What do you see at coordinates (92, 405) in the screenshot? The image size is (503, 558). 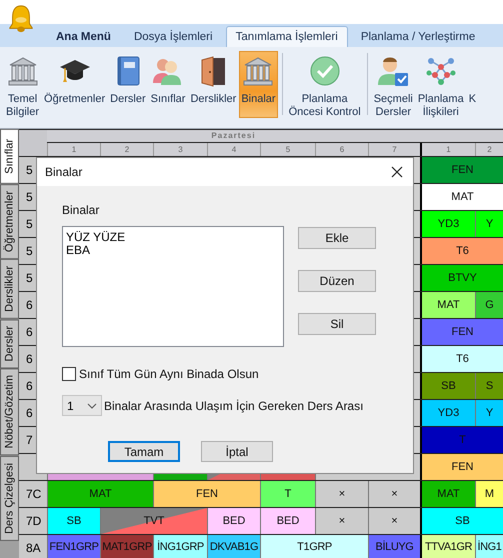 I see `caret-icon` at bounding box center [92, 405].